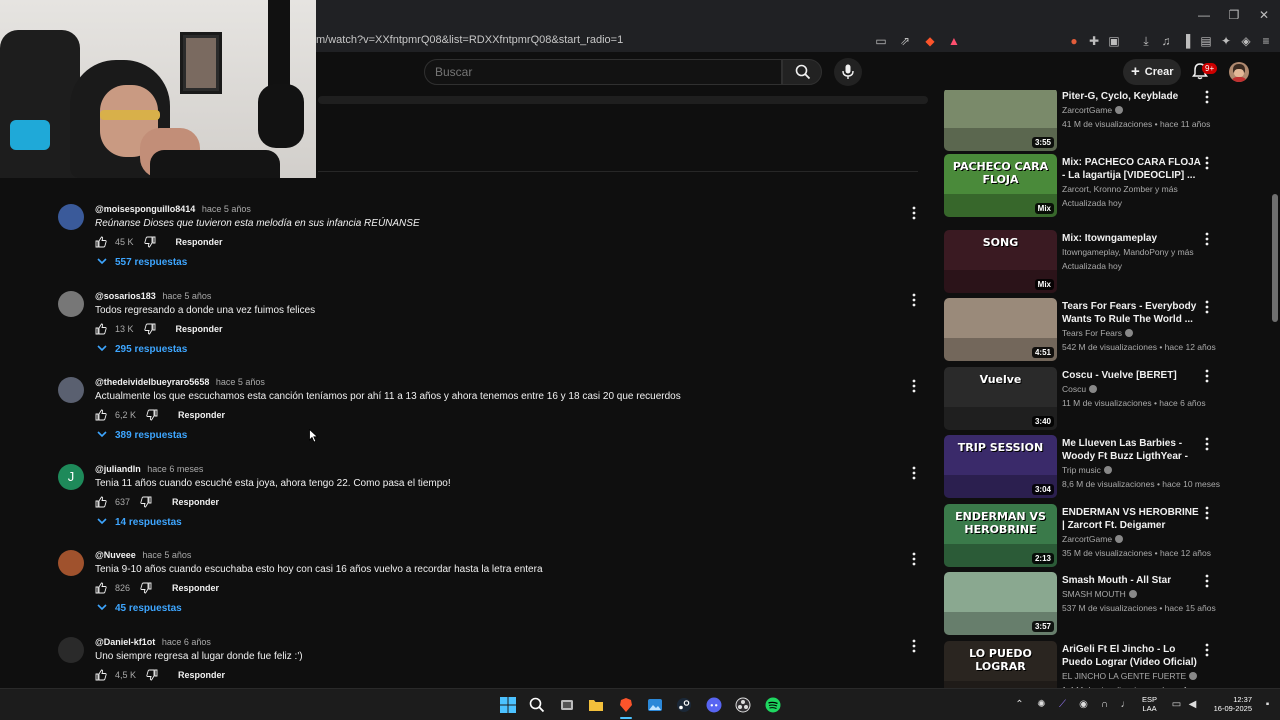 The image size is (1280, 720). What do you see at coordinates (684, 705) in the screenshot?
I see `steam-icon` at bounding box center [684, 705].